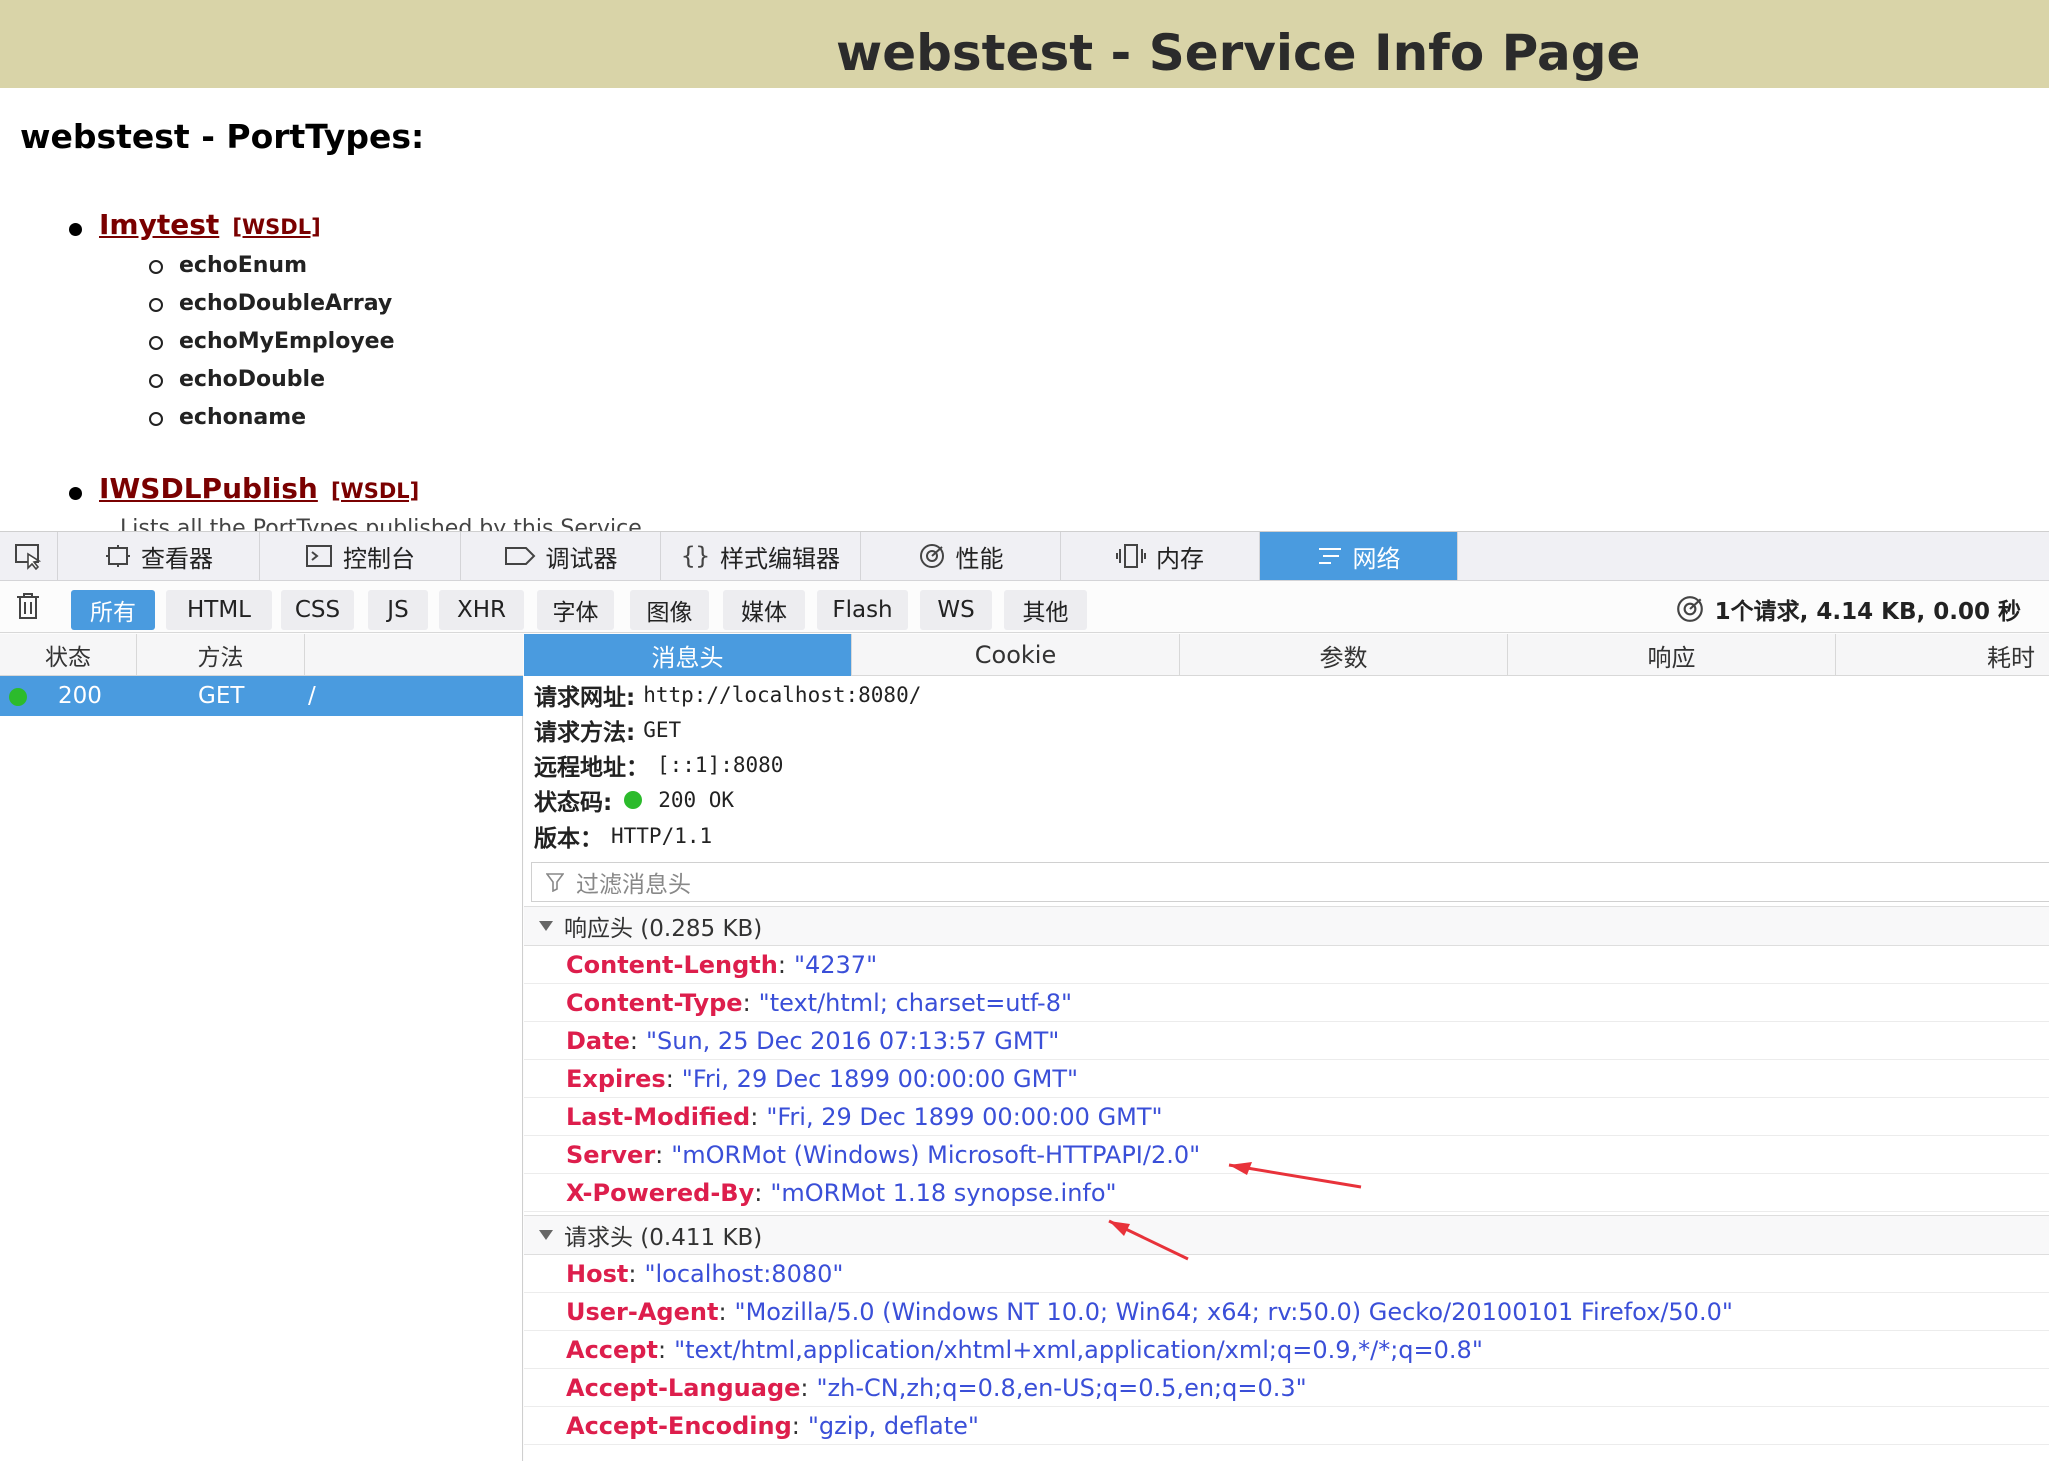  I want to click on method-name: echoDoubleArray, so click(286, 303).